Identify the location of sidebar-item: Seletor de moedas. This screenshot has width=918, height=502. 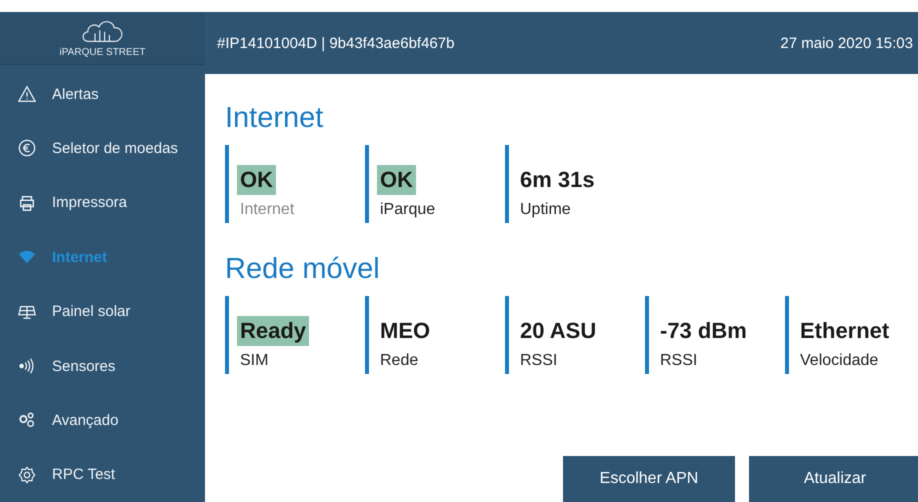
(102, 148).